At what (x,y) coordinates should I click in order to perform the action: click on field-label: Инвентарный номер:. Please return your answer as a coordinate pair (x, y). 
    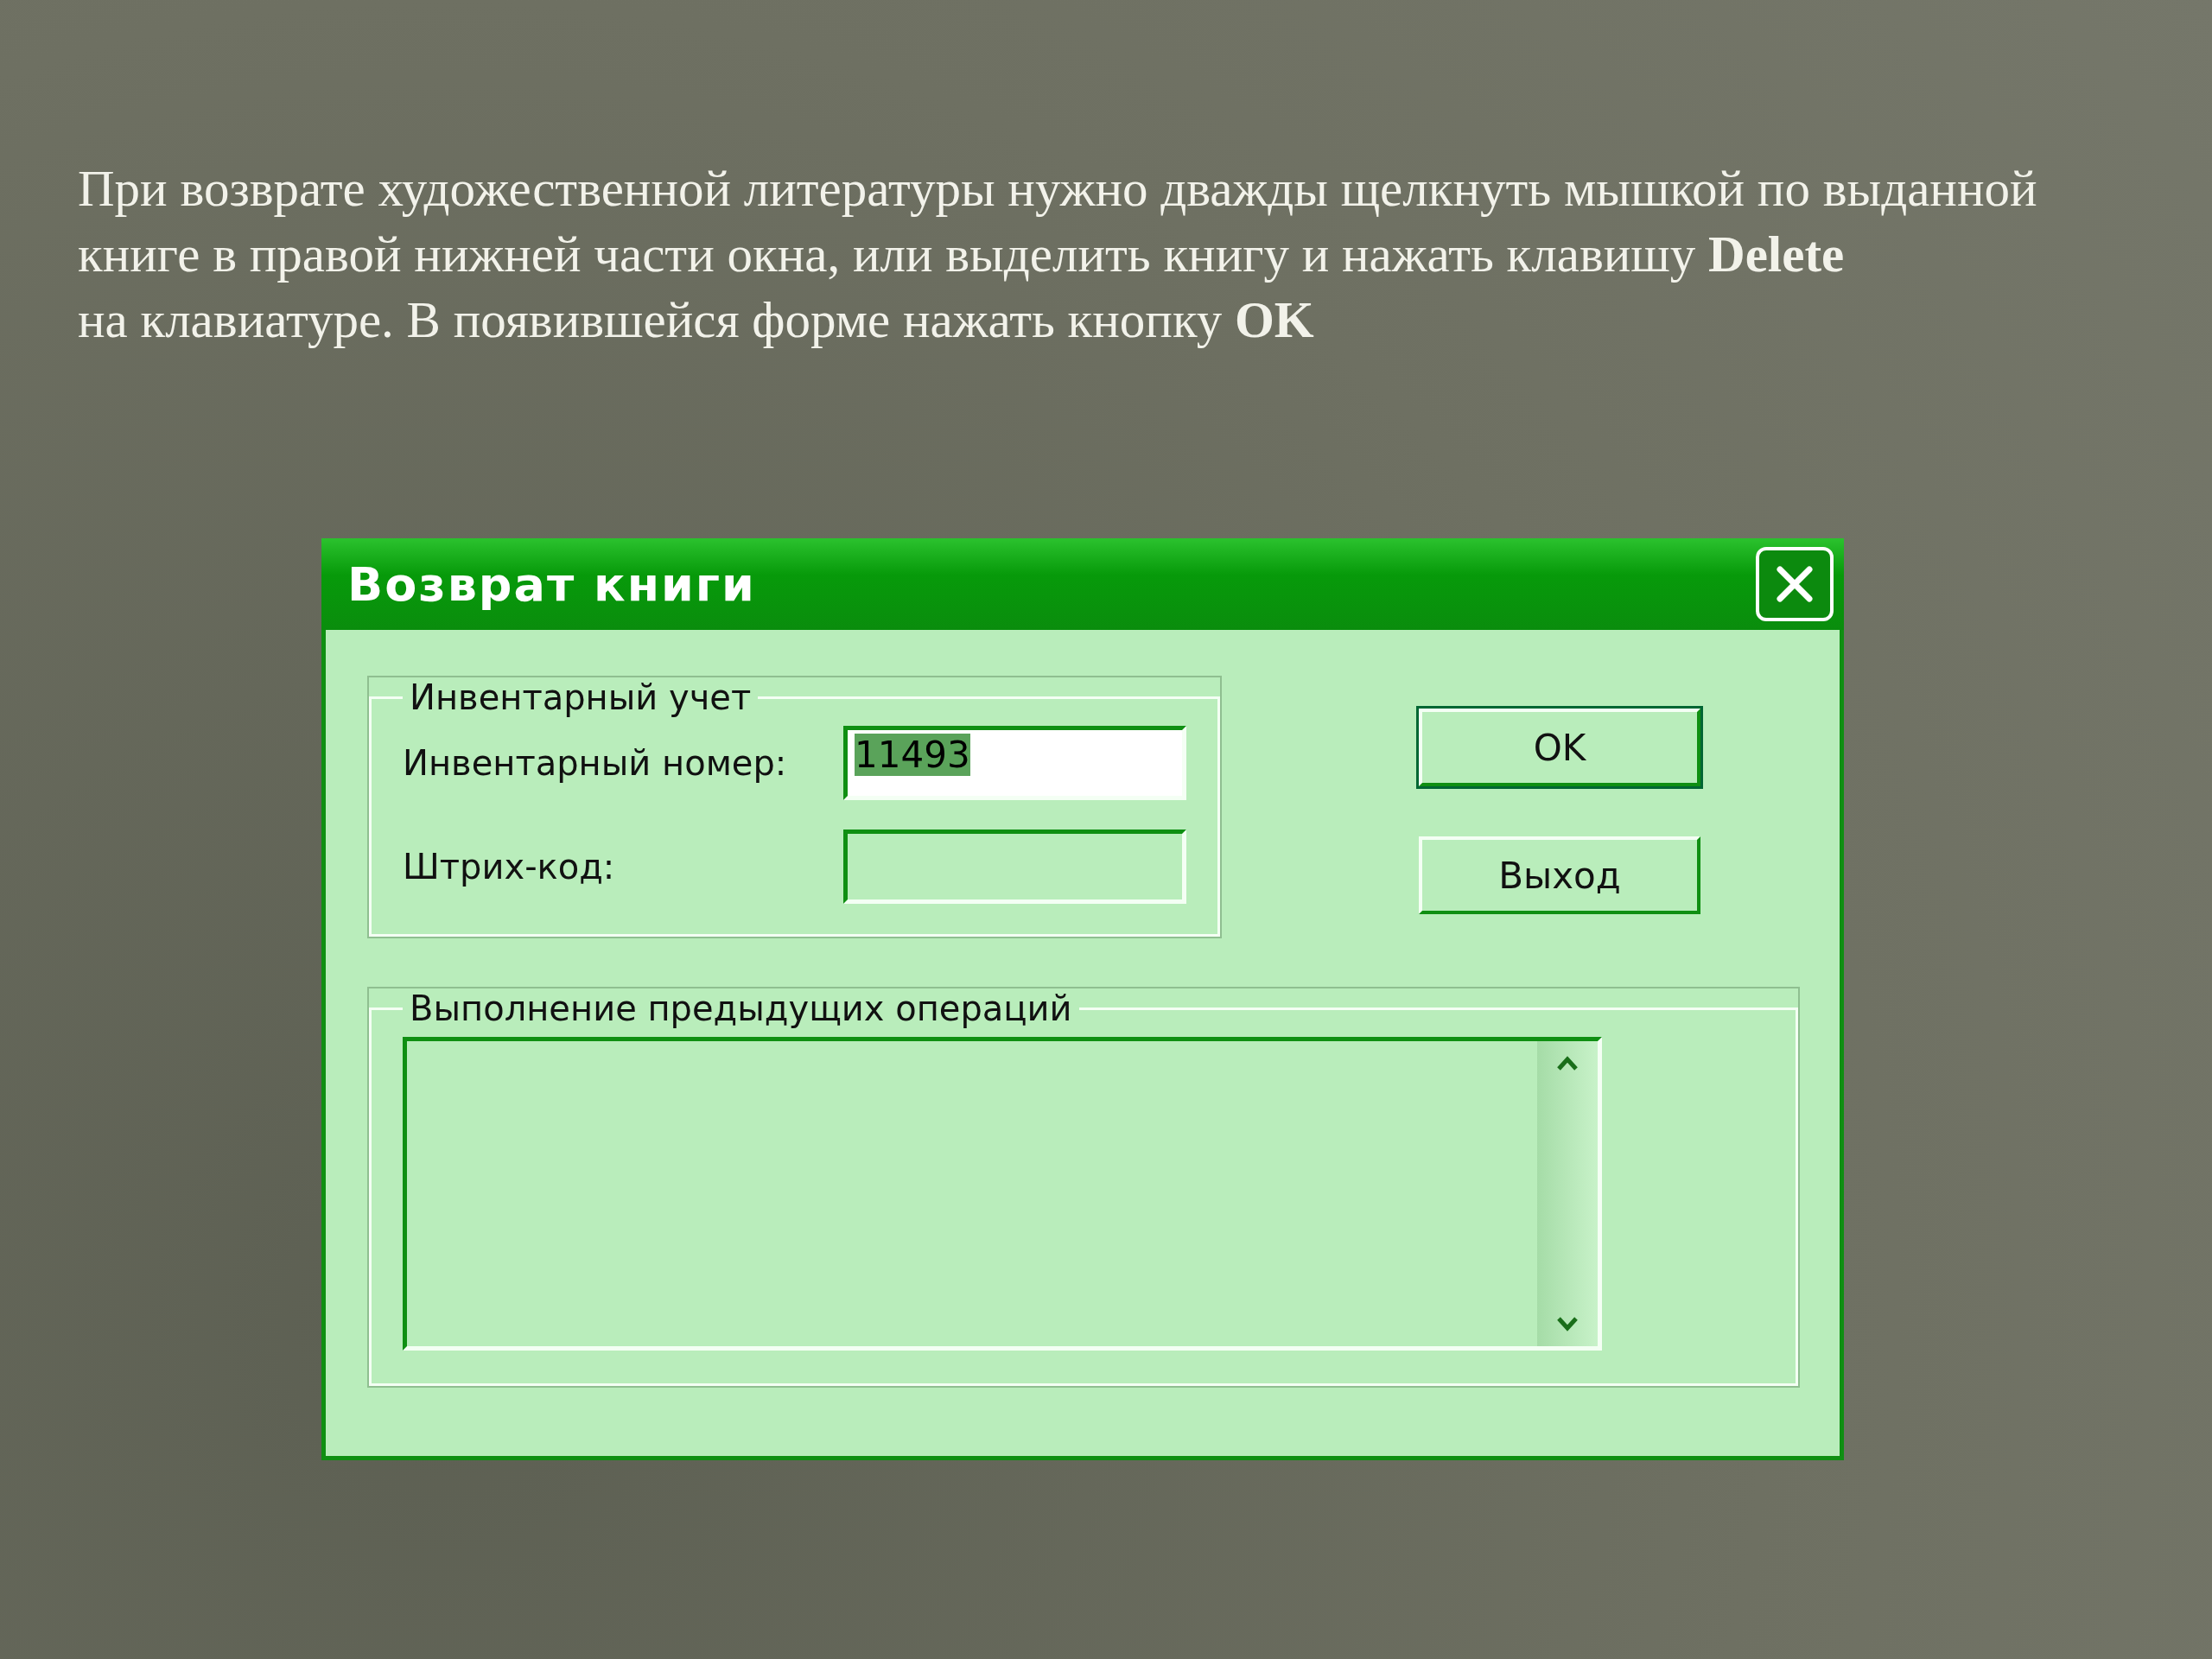
    Looking at the image, I should click on (595, 763).